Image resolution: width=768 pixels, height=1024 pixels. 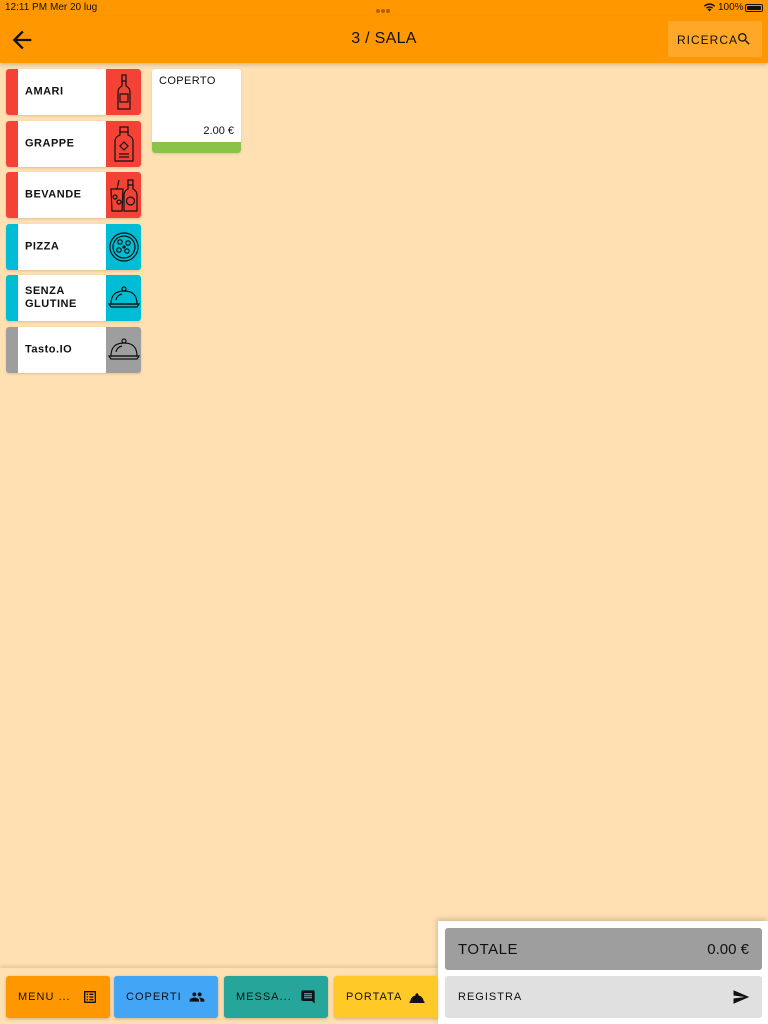 I want to click on drinks-icon, so click(x=123, y=195).